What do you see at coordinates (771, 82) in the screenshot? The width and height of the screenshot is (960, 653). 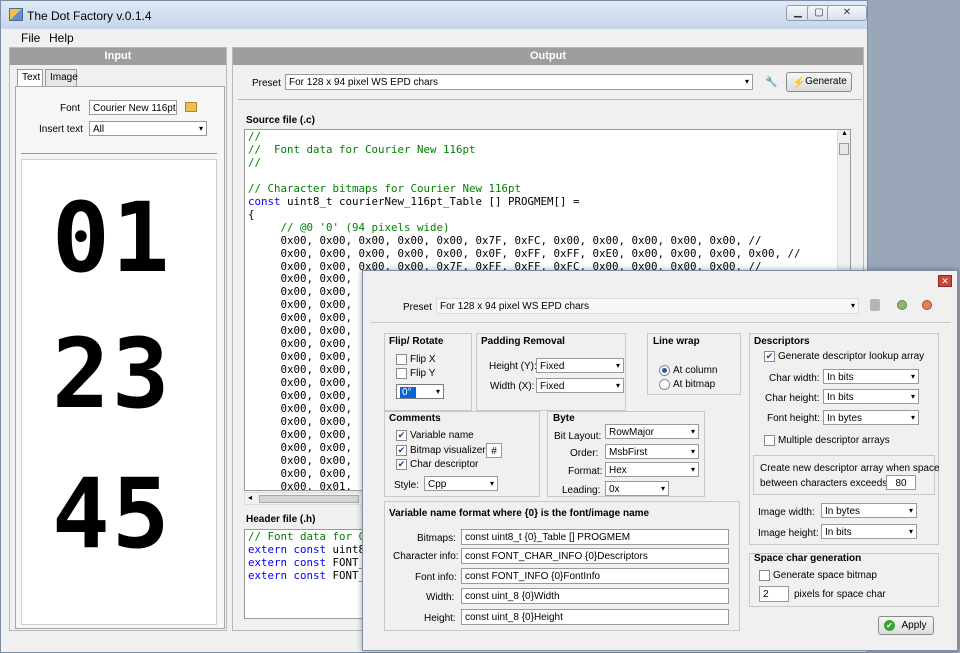 I see `wrench-icon: 🔧` at bounding box center [771, 82].